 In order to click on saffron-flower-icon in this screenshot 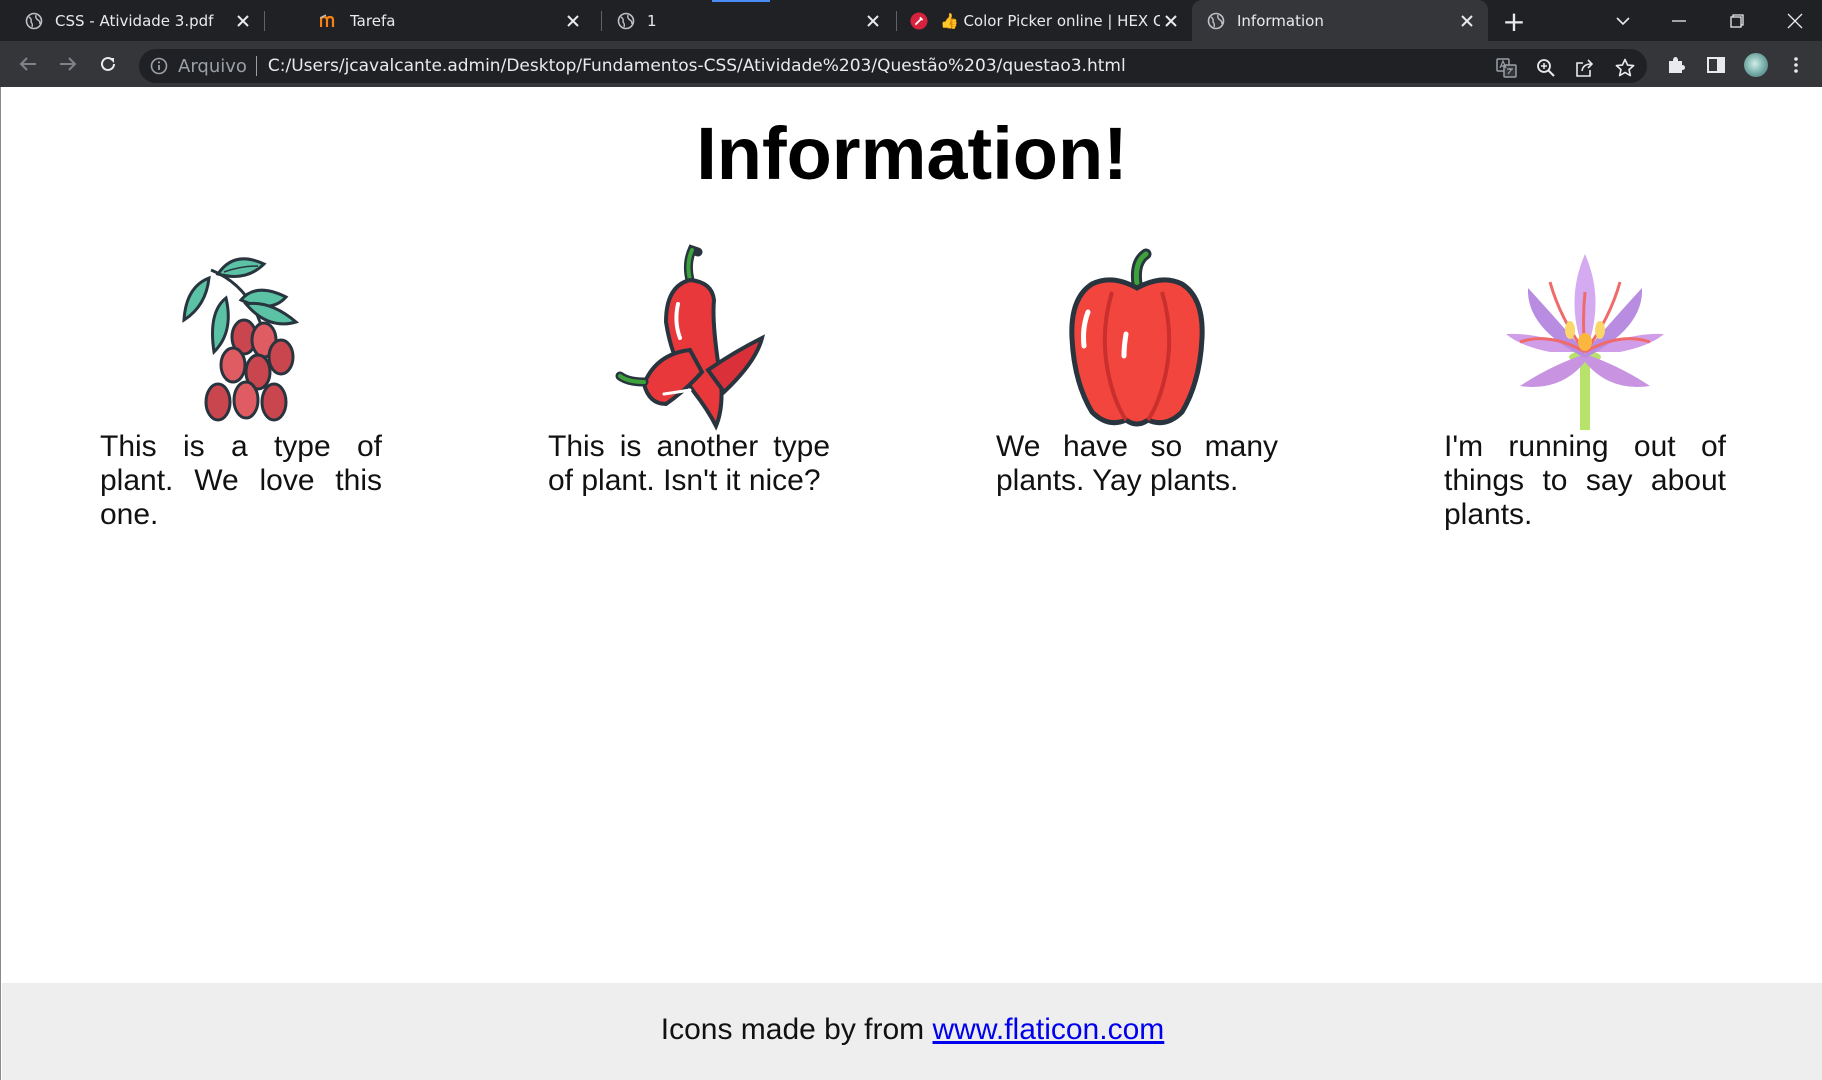, I will do `click(1585, 342)`.